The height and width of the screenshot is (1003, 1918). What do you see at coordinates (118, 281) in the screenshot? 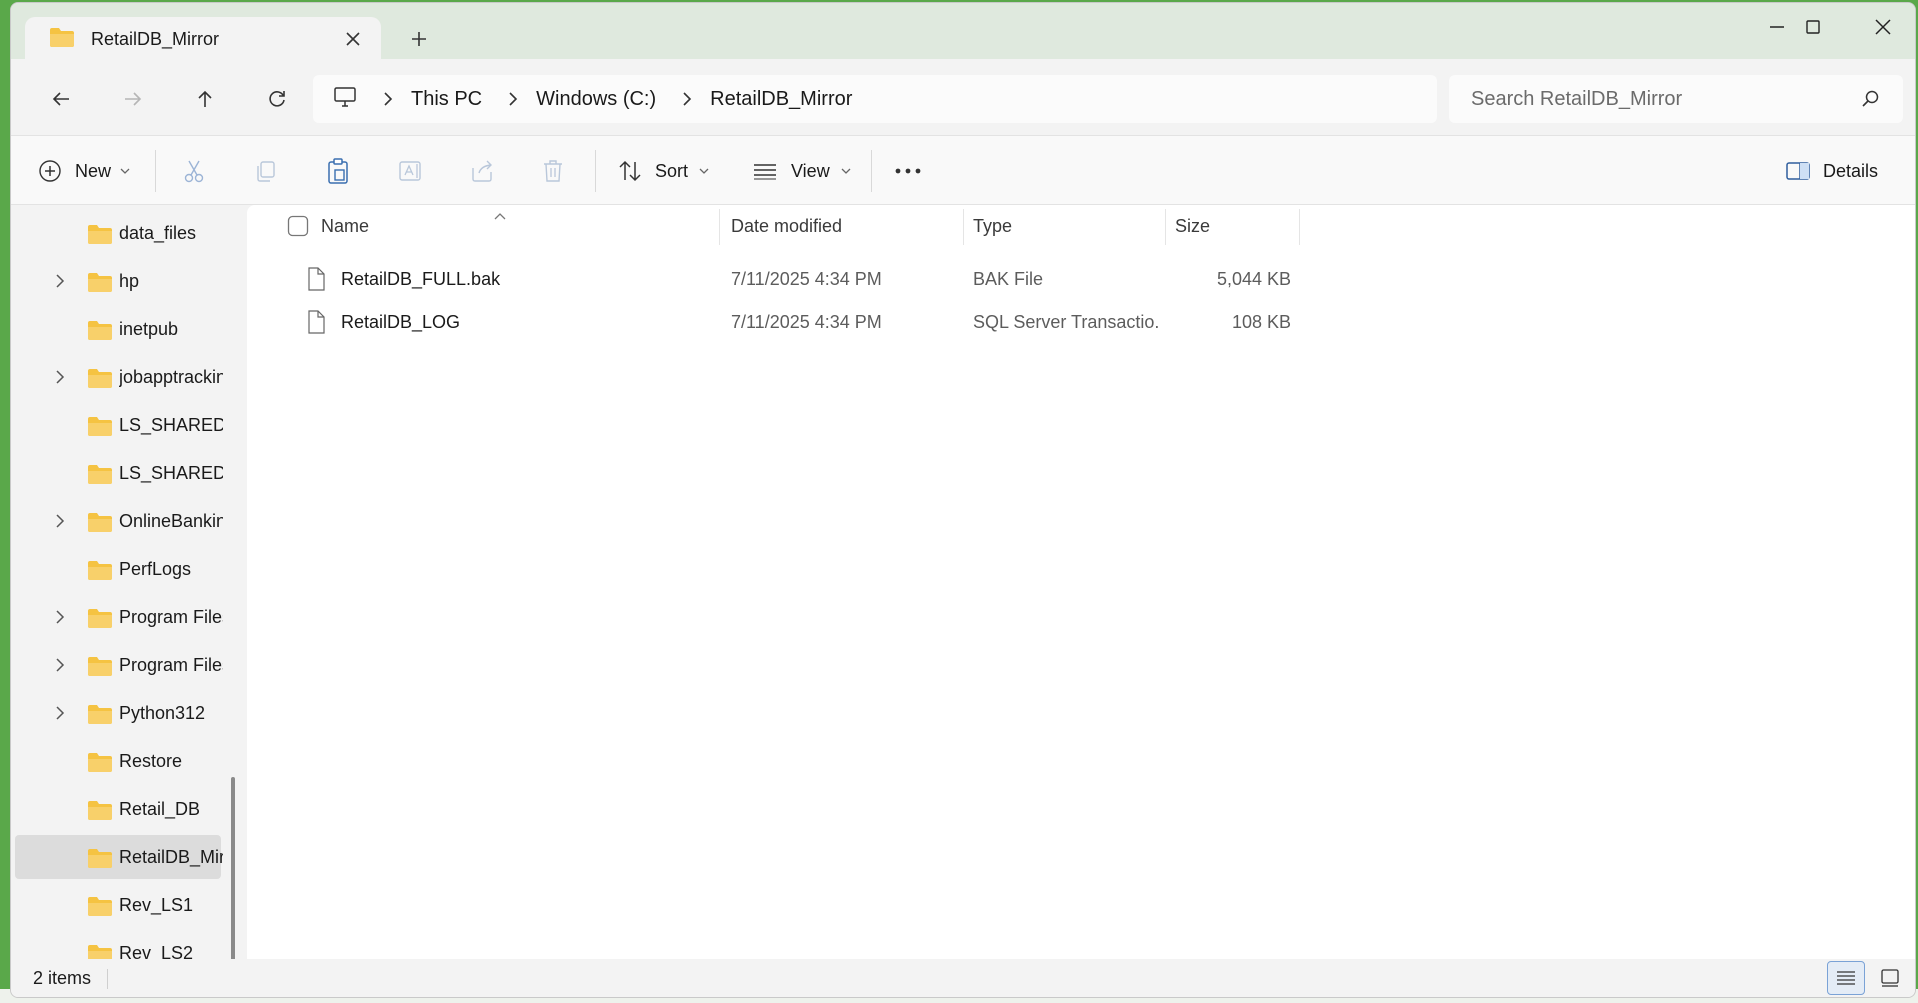
I see `sidebar-item: hp` at bounding box center [118, 281].